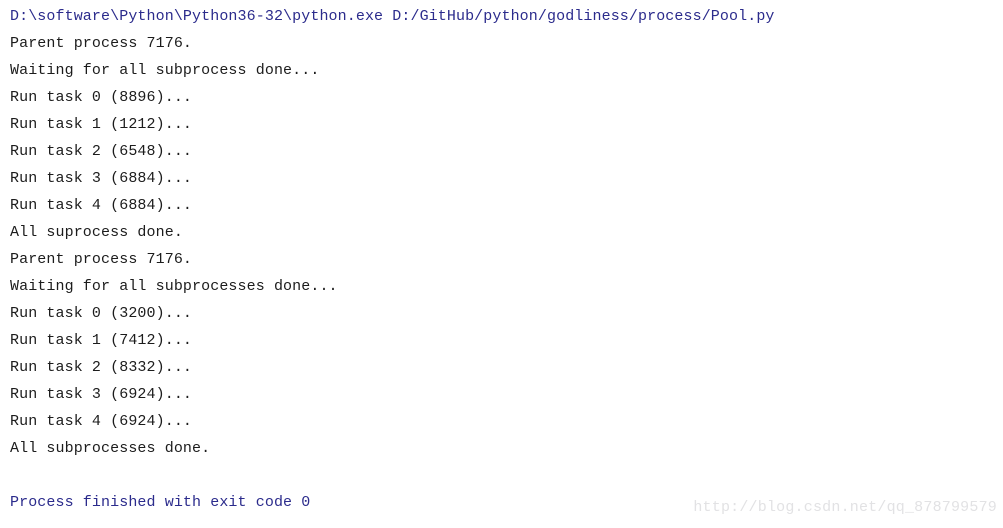 The image size is (1003, 528). What do you see at coordinates (96, 232) in the screenshot?
I see `console-output-line: All suprocess done.` at bounding box center [96, 232].